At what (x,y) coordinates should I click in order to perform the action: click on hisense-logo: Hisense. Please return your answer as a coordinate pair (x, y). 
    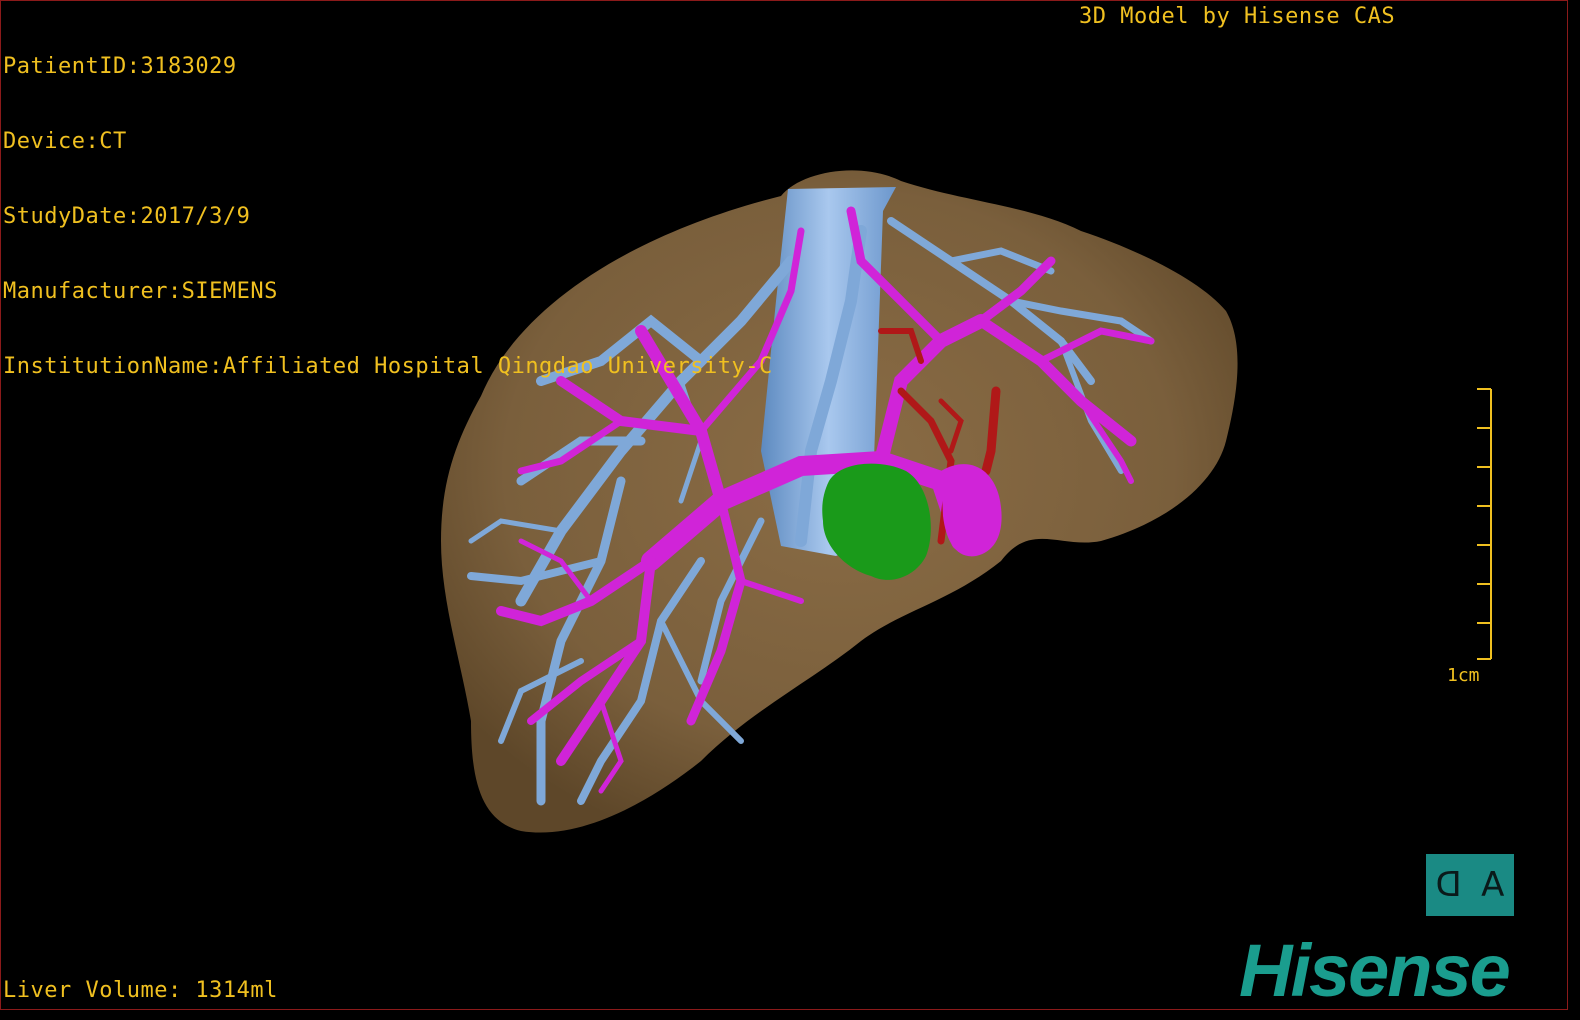
    Looking at the image, I should click on (1375, 969).